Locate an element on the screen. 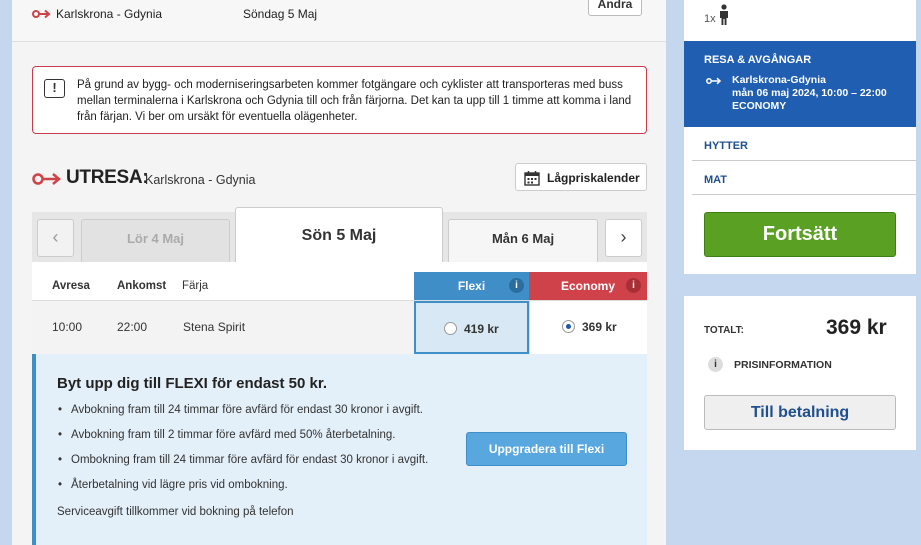 This screenshot has height=545, width=921. upsell-title: Byt upp dig till FLEXI för endast 50 kr. is located at coordinates (192, 383).